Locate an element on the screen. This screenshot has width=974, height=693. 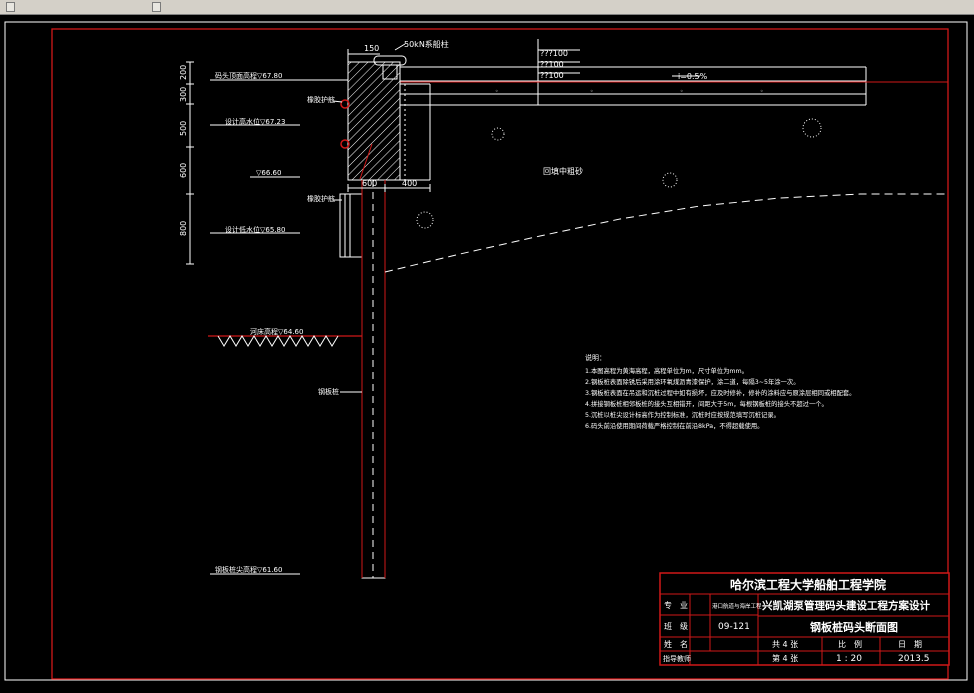
backfill-boundary is located at coordinates (666, 233).